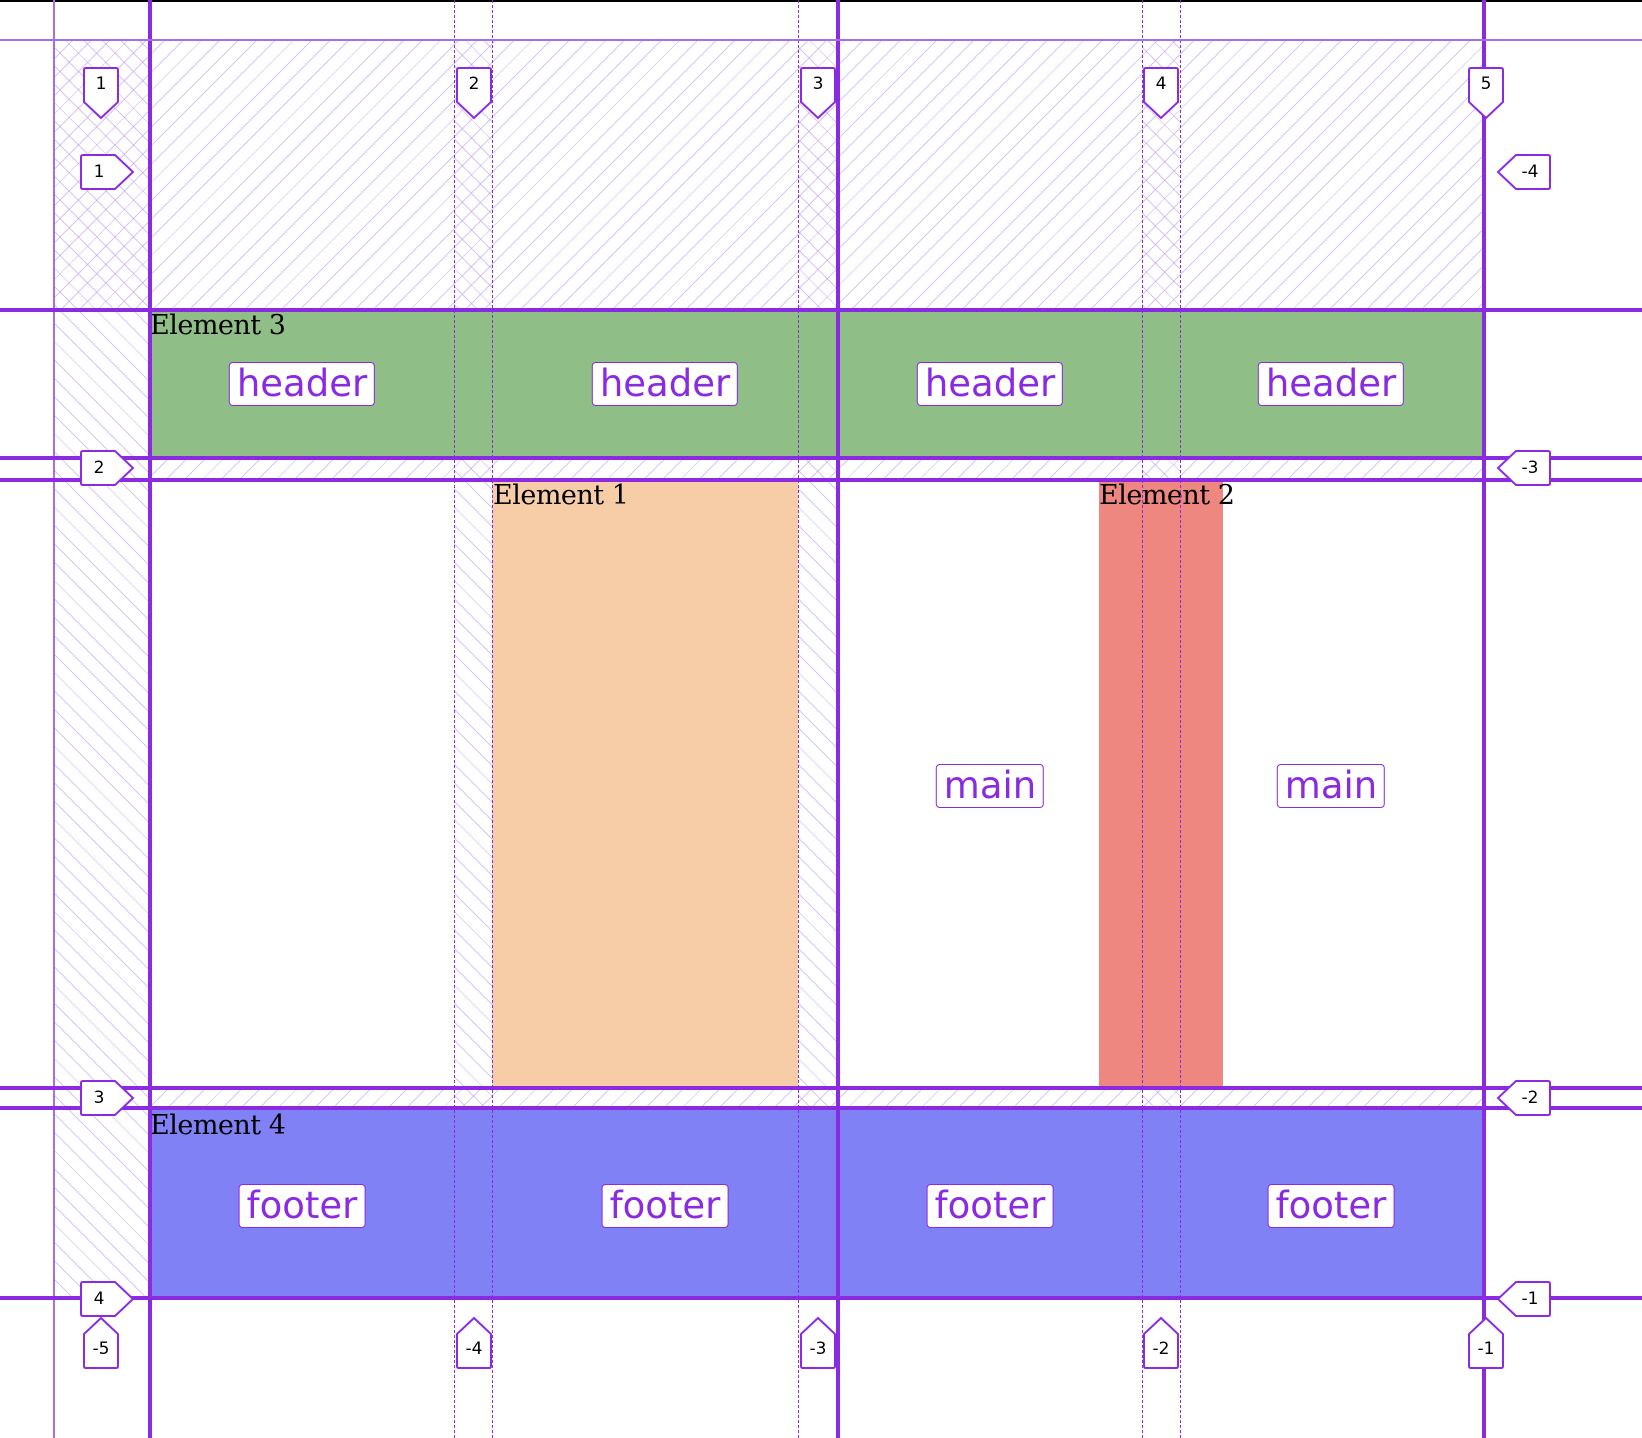 This screenshot has height=1438, width=1642. What do you see at coordinates (816, 469) in the screenshot?
I see `row-gap-1-hatch` at bounding box center [816, 469].